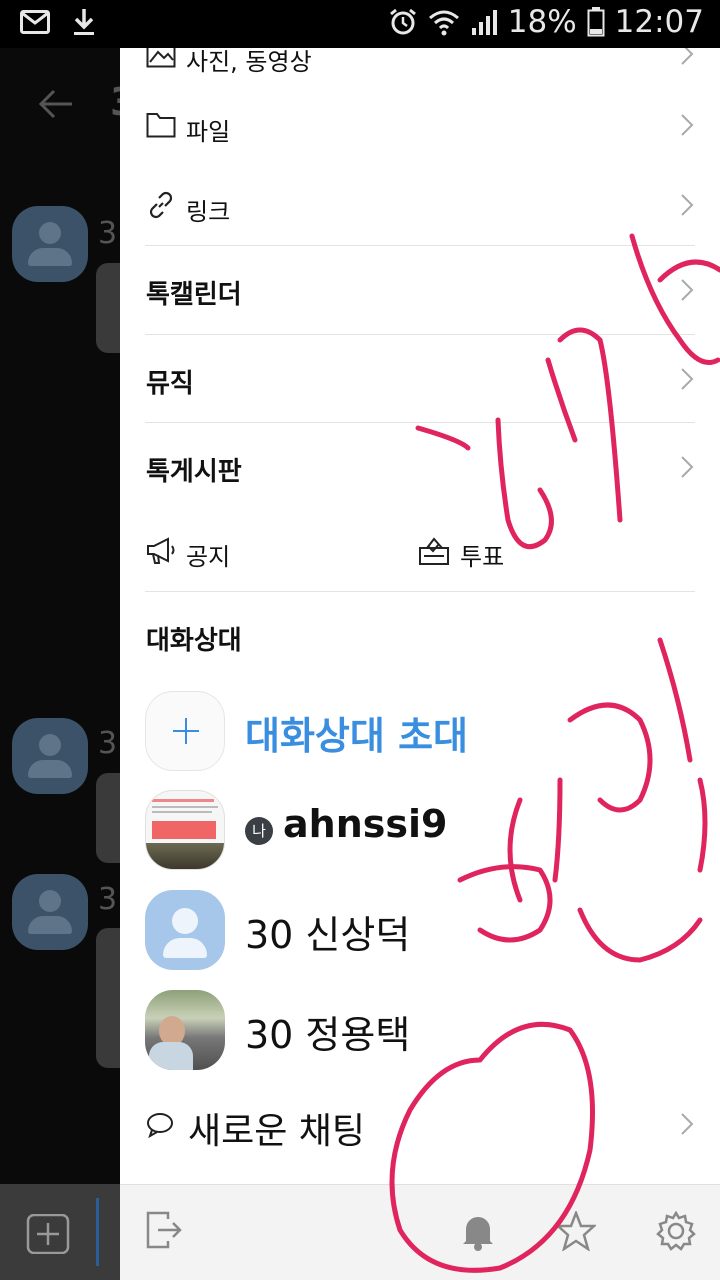 This screenshot has width=720, height=1280. I want to click on member-name: ahnssi9, so click(365, 824).